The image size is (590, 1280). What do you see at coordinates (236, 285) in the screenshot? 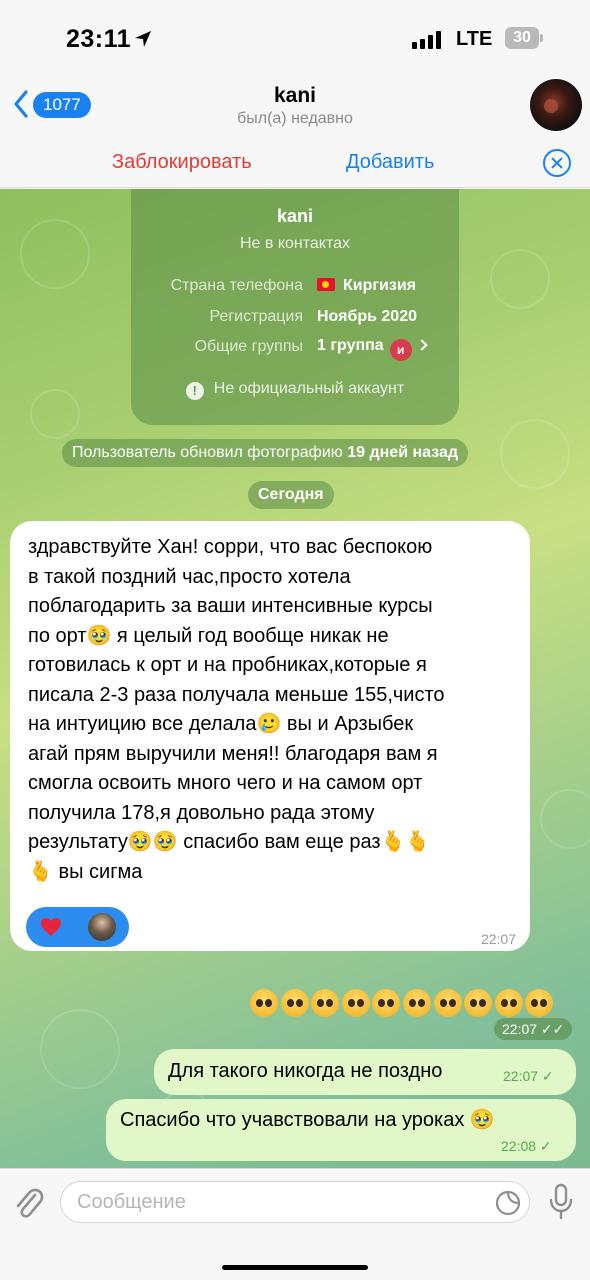
I see `info-label-country: Страна телефона` at bounding box center [236, 285].